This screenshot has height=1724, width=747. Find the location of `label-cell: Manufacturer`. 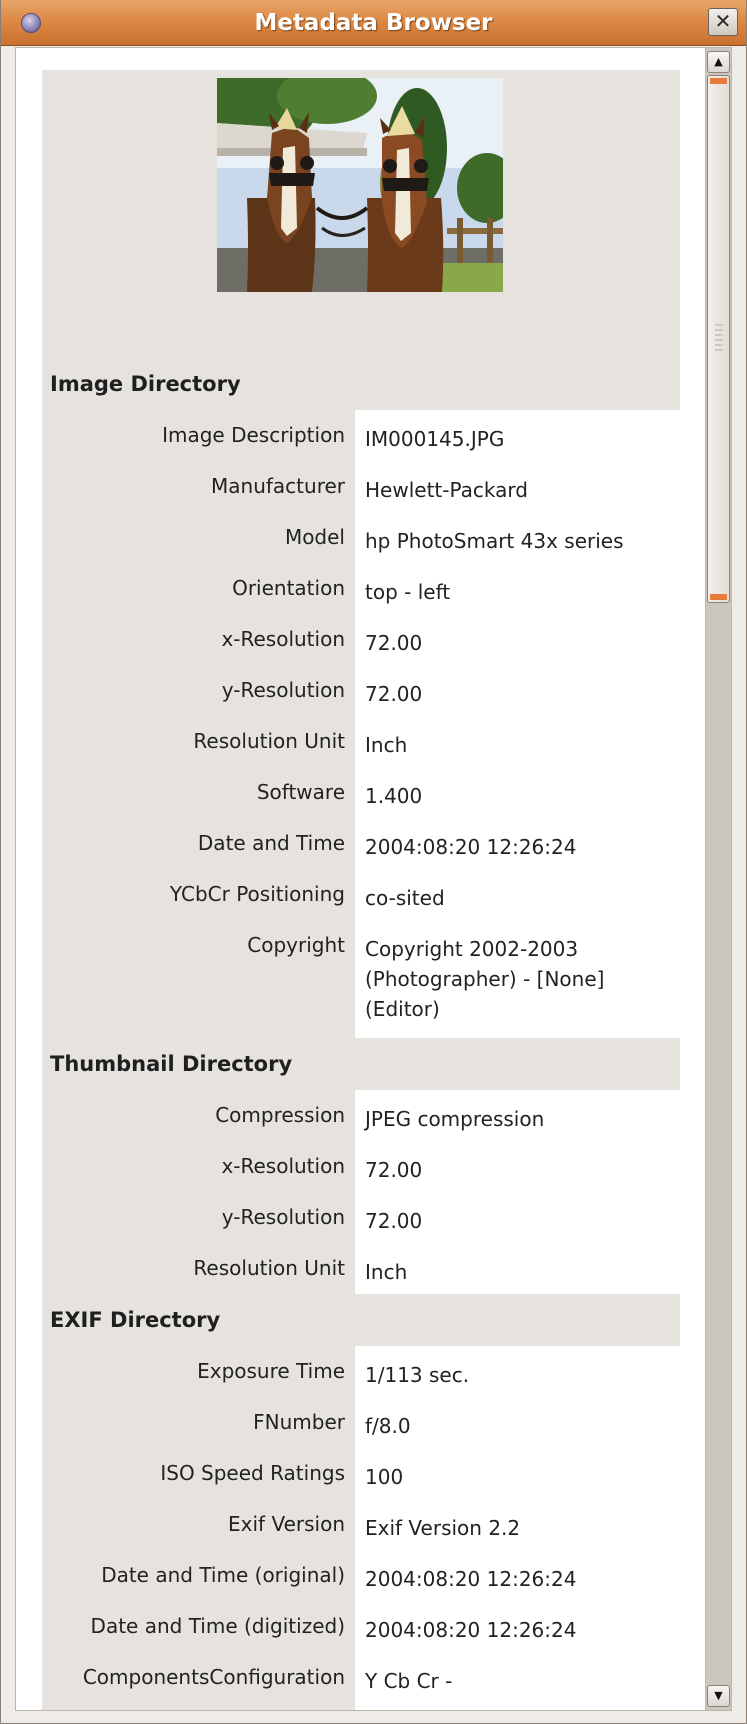

label-cell: Manufacturer is located at coordinates (198, 486).